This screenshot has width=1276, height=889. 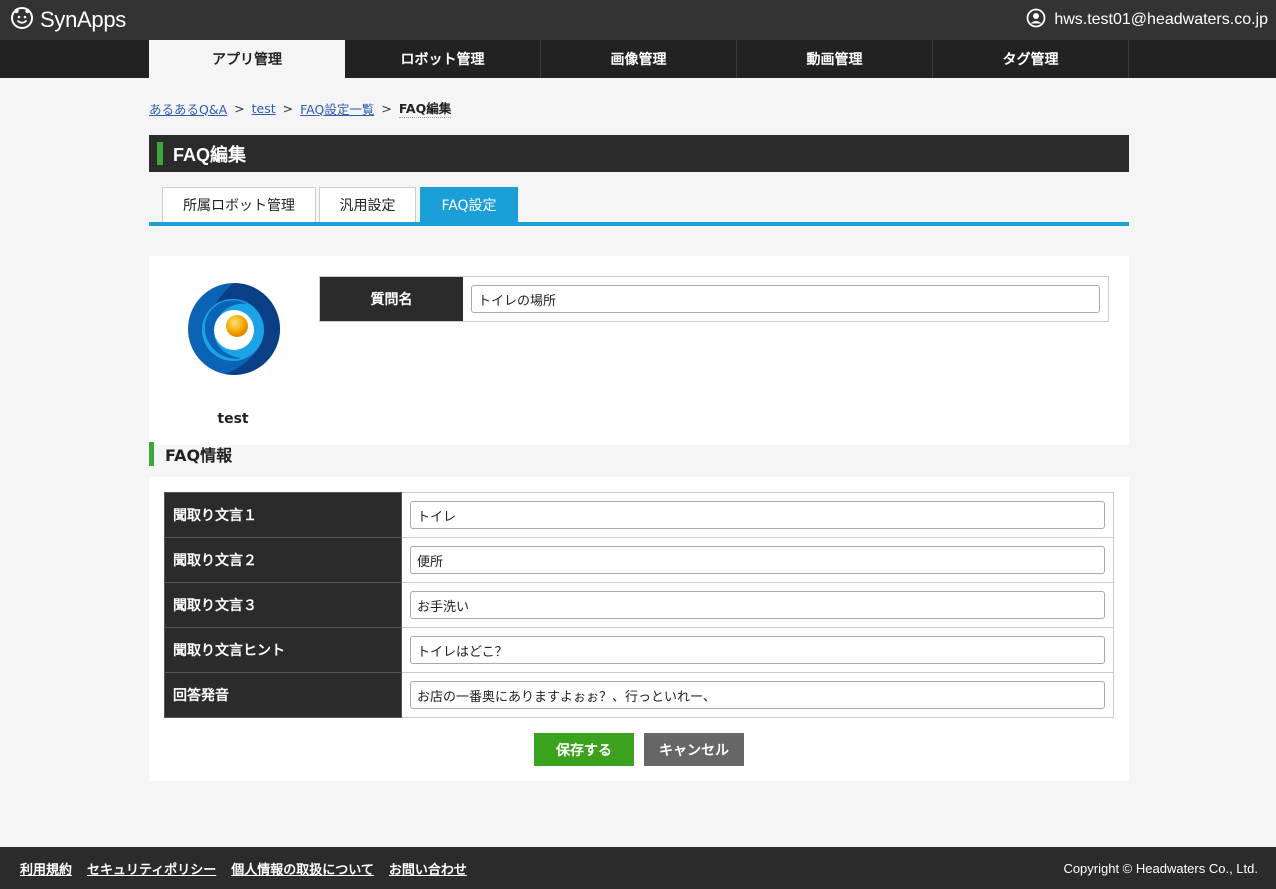 What do you see at coordinates (443, 59) in the screenshot?
I see `nav-tab-robot-management: ロボット管理` at bounding box center [443, 59].